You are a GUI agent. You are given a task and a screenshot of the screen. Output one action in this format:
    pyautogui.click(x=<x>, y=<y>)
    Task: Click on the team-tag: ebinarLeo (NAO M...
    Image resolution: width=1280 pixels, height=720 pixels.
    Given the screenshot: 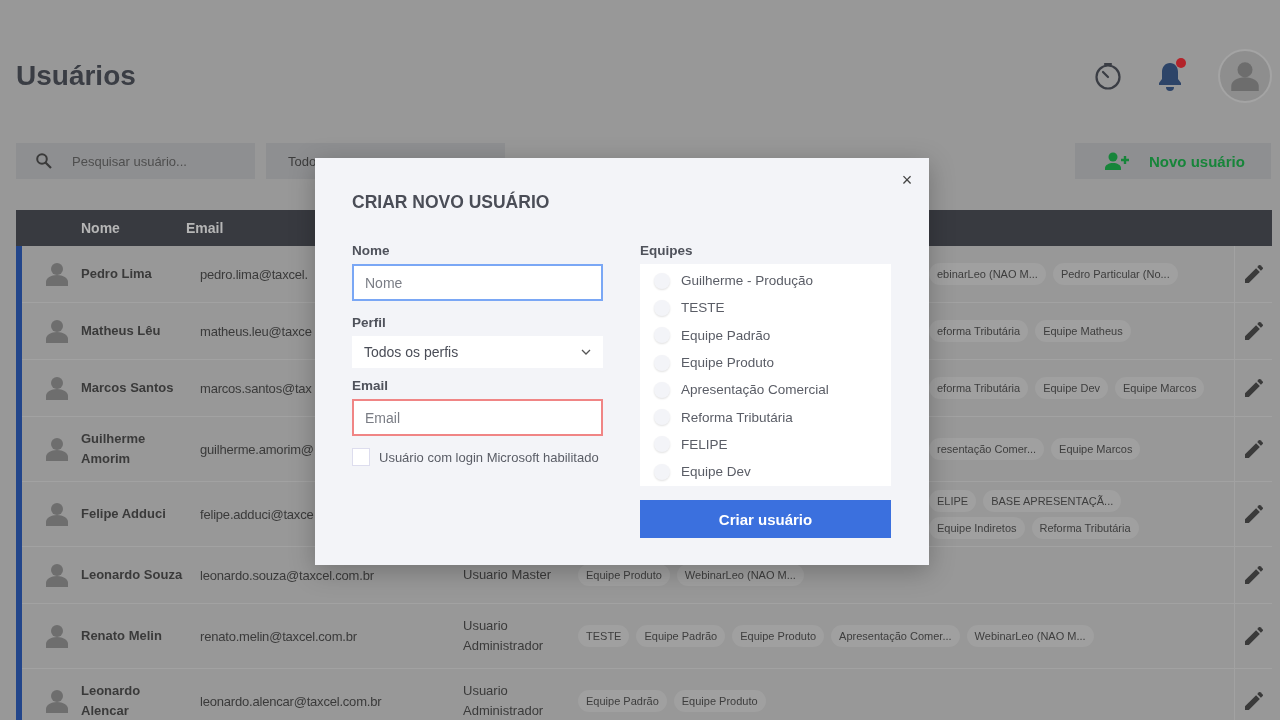 What is the action you would take?
    pyautogui.click(x=987, y=274)
    